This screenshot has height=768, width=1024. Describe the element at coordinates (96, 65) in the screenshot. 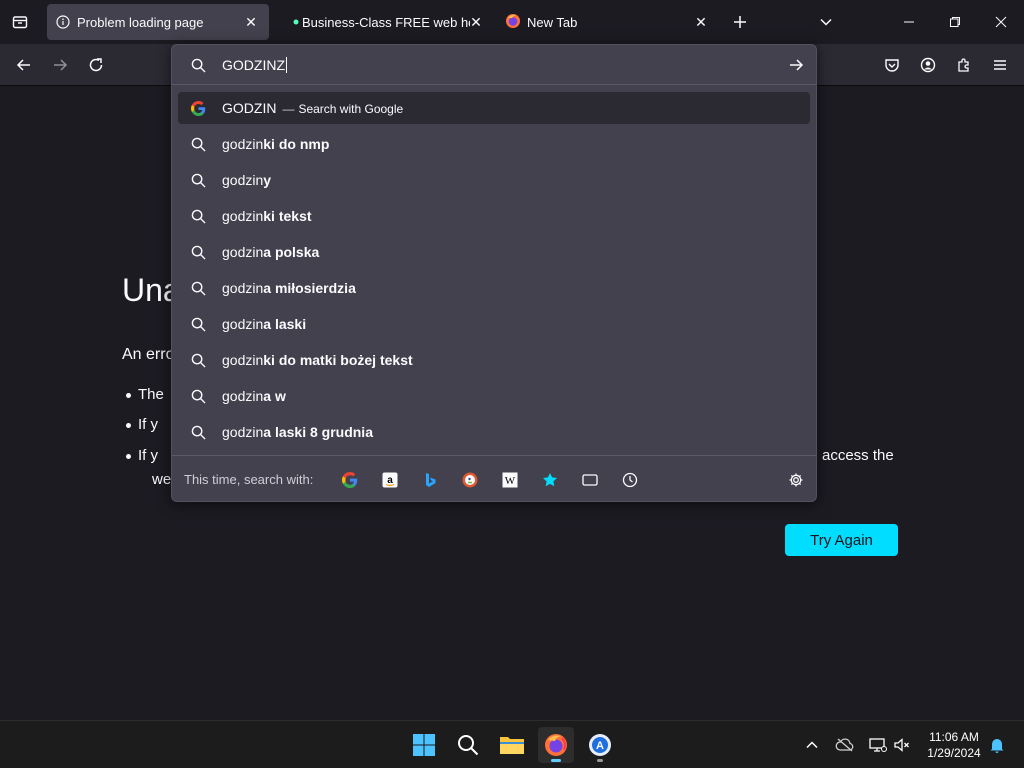

I see `reload-button` at that location.